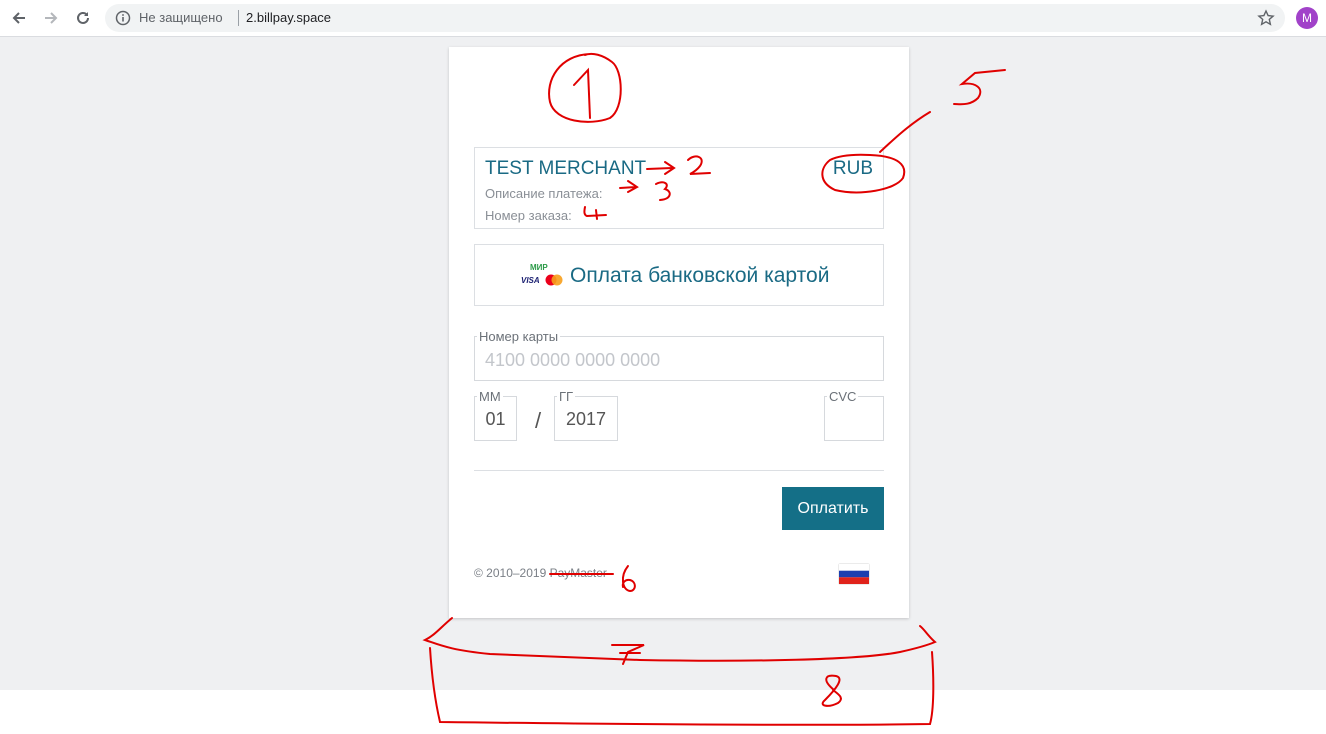 This screenshot has height=734, width=1326. What do you see at coordinates (1266, 18) in the screenshot?
I see `star-icon` at bounding box center [1266, 18].